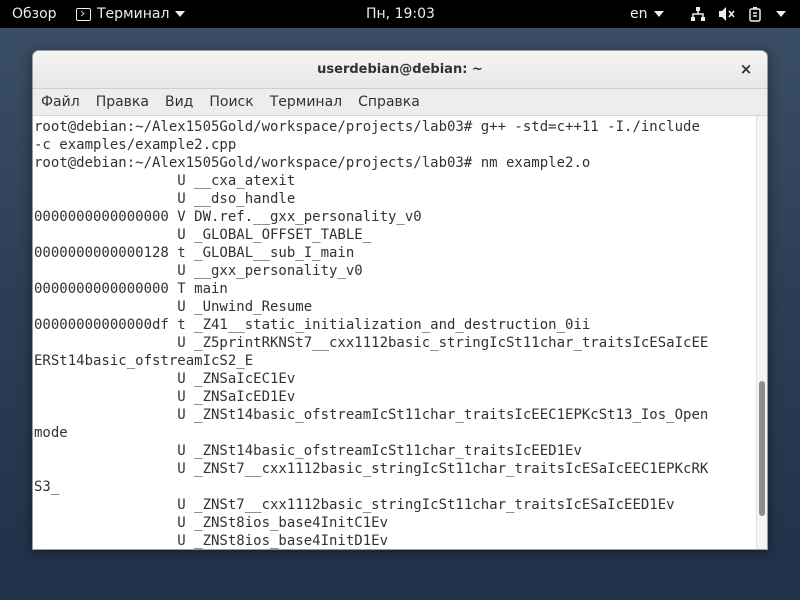 The height and width of the screenshot is (600, 800). I want to click on menu-item: Справка, so click(389, 102).